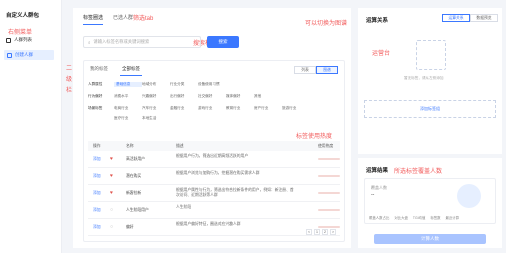 This screenshot has width=506, height=253. I want to click on annotation-result: 所选标签覆盖人数, so click(418, 172).